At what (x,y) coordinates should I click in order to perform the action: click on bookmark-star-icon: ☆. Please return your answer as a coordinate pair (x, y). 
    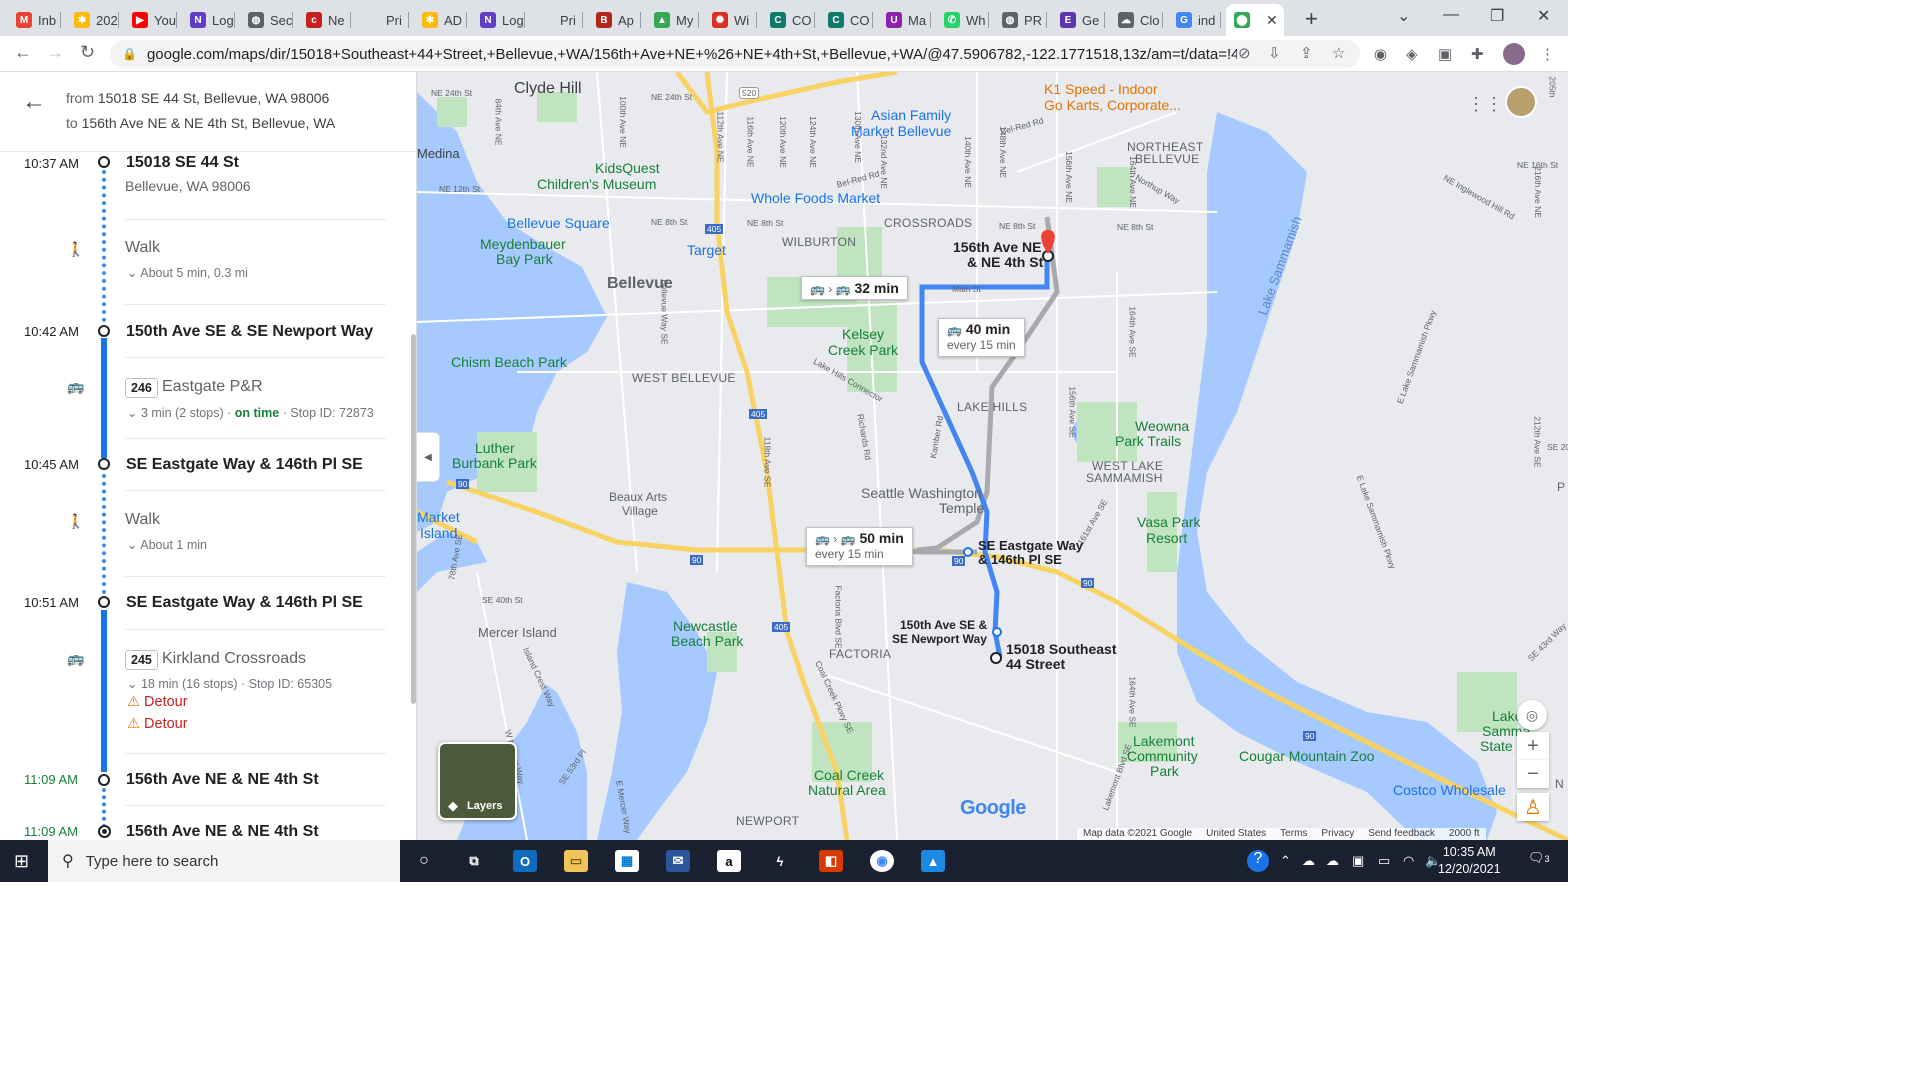
    Looking at the image, I should click on (1338, 53).